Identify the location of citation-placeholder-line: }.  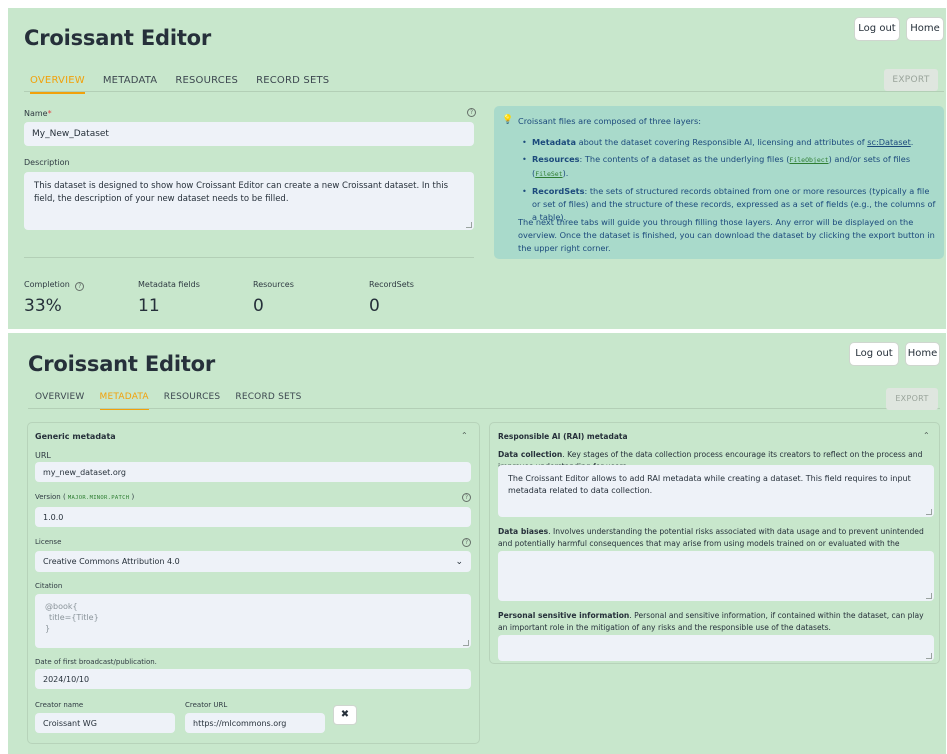
(48, 628).